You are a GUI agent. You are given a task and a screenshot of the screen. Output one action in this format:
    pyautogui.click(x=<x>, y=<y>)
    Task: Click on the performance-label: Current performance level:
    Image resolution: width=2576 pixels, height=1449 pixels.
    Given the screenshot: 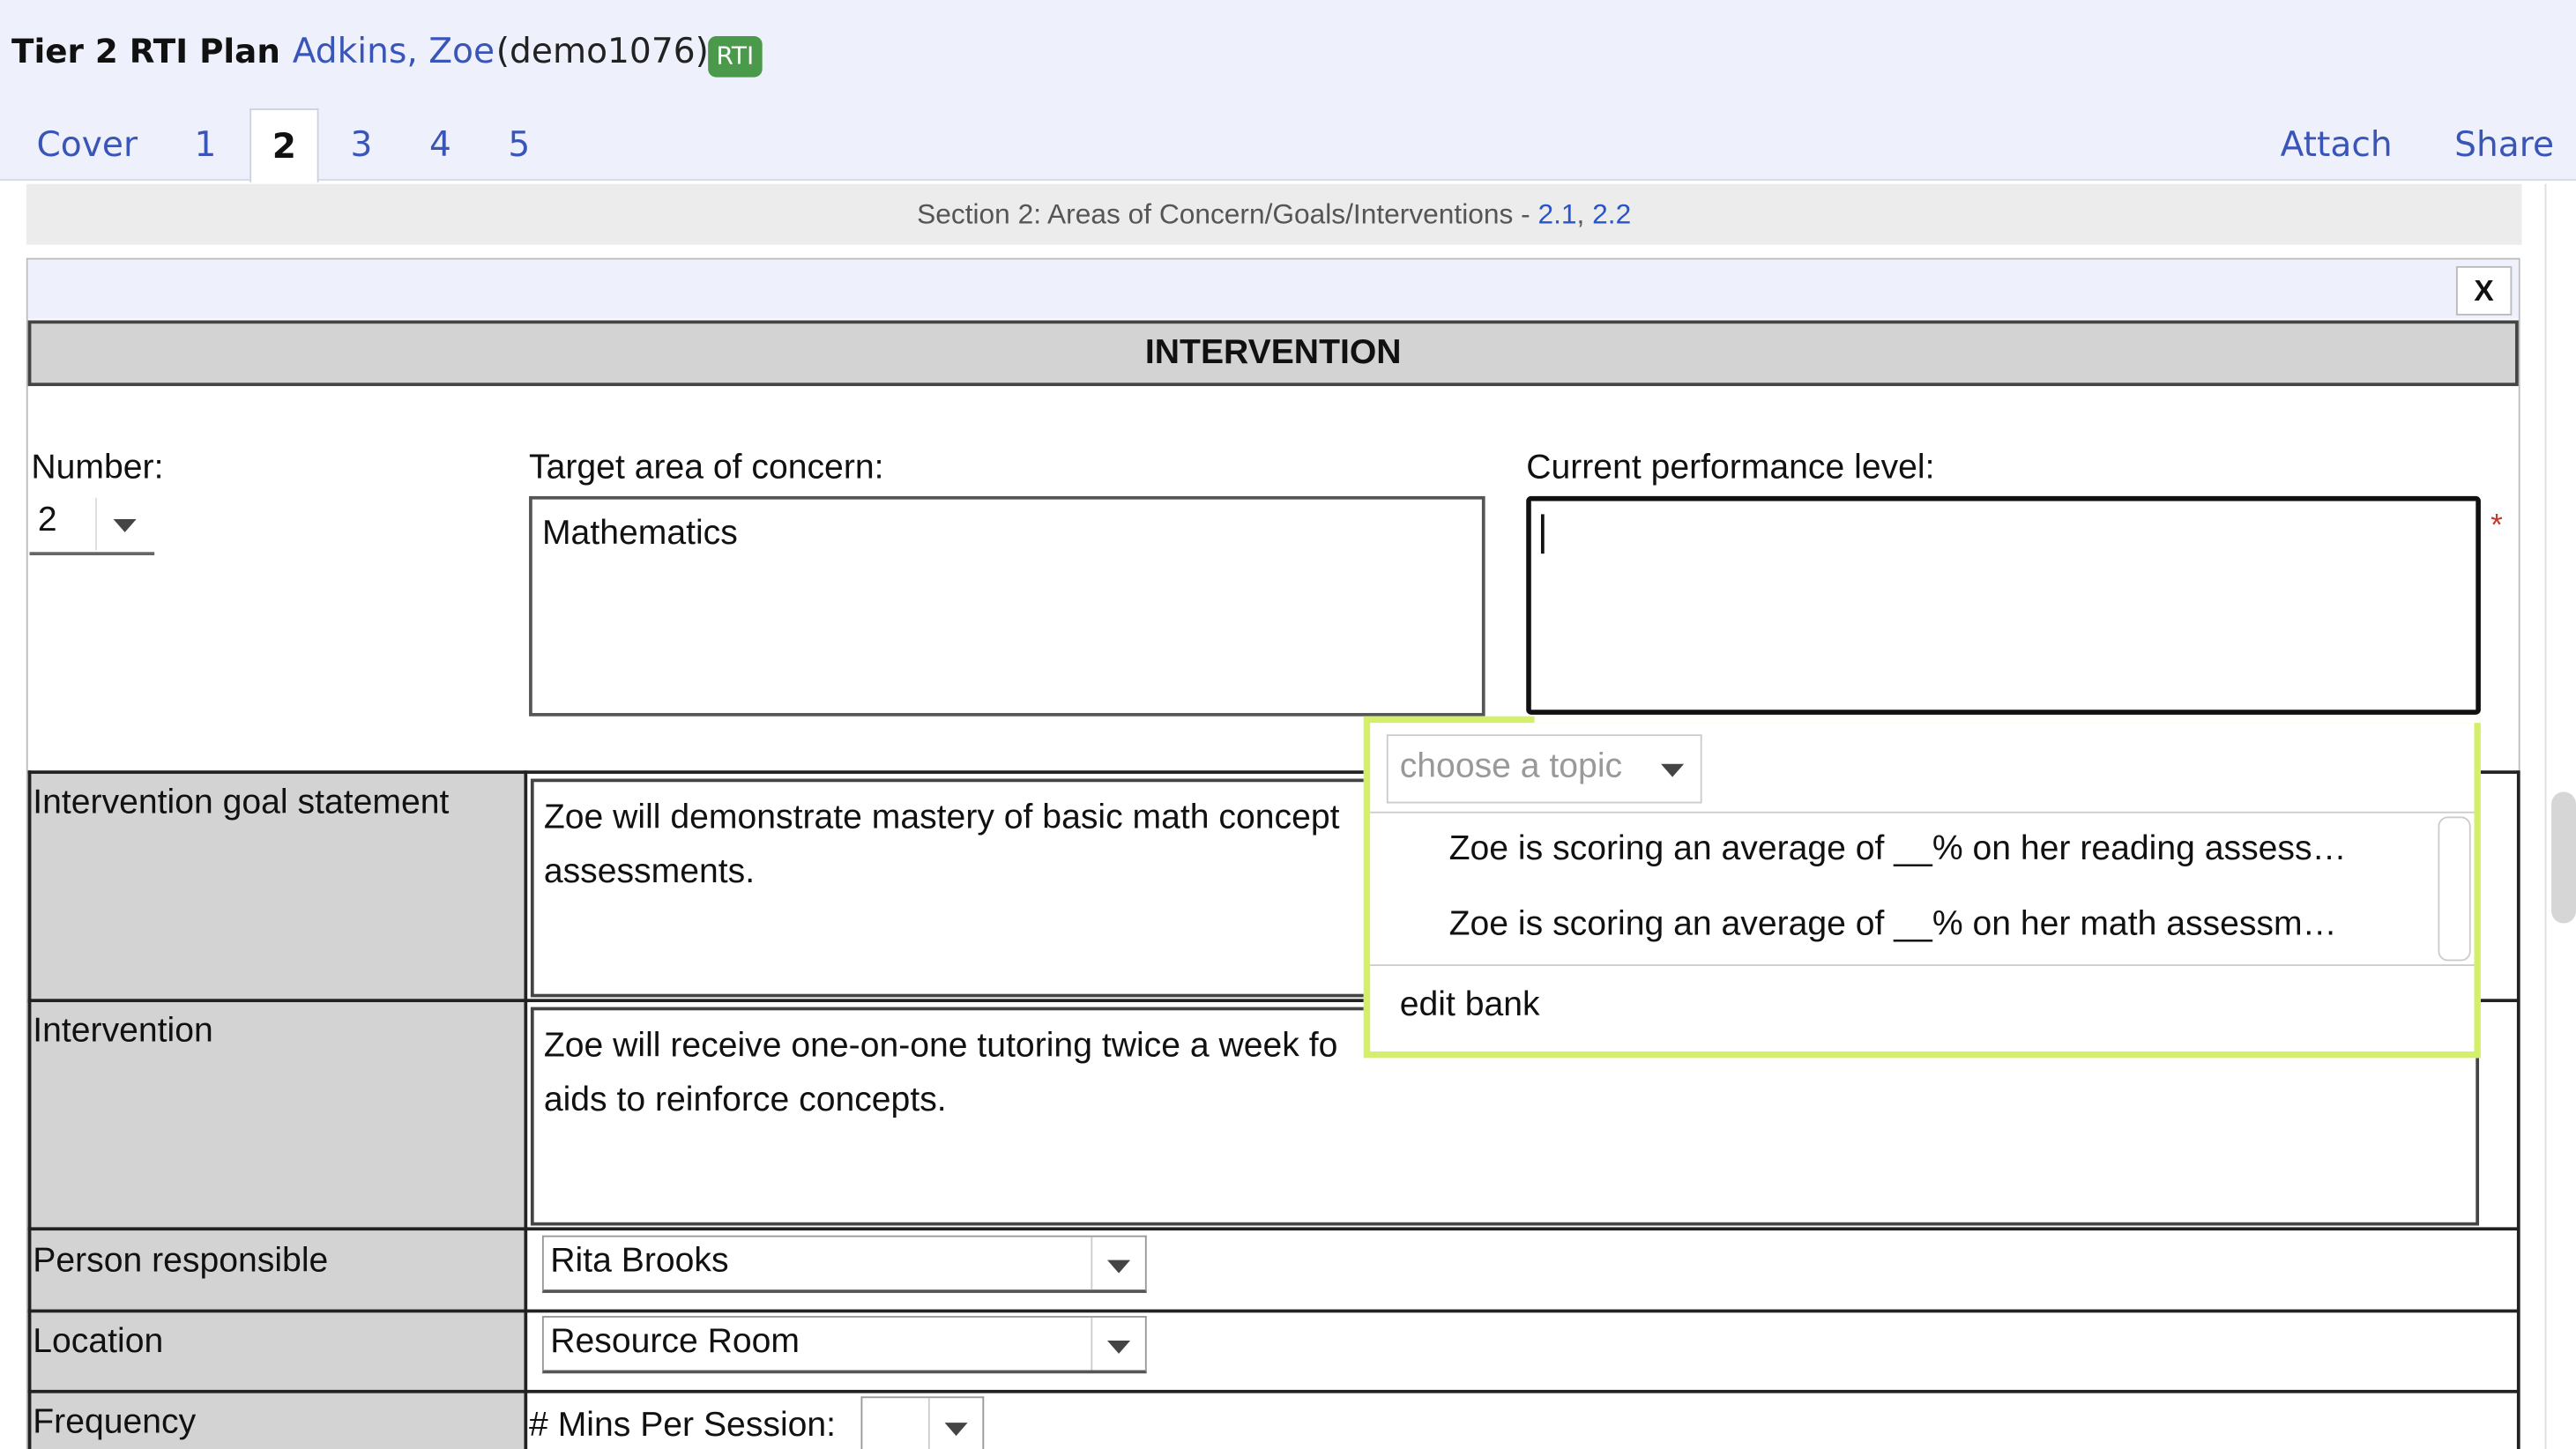 What is the action you would take?
    pyautogui.click(x=1730, y=467)
    